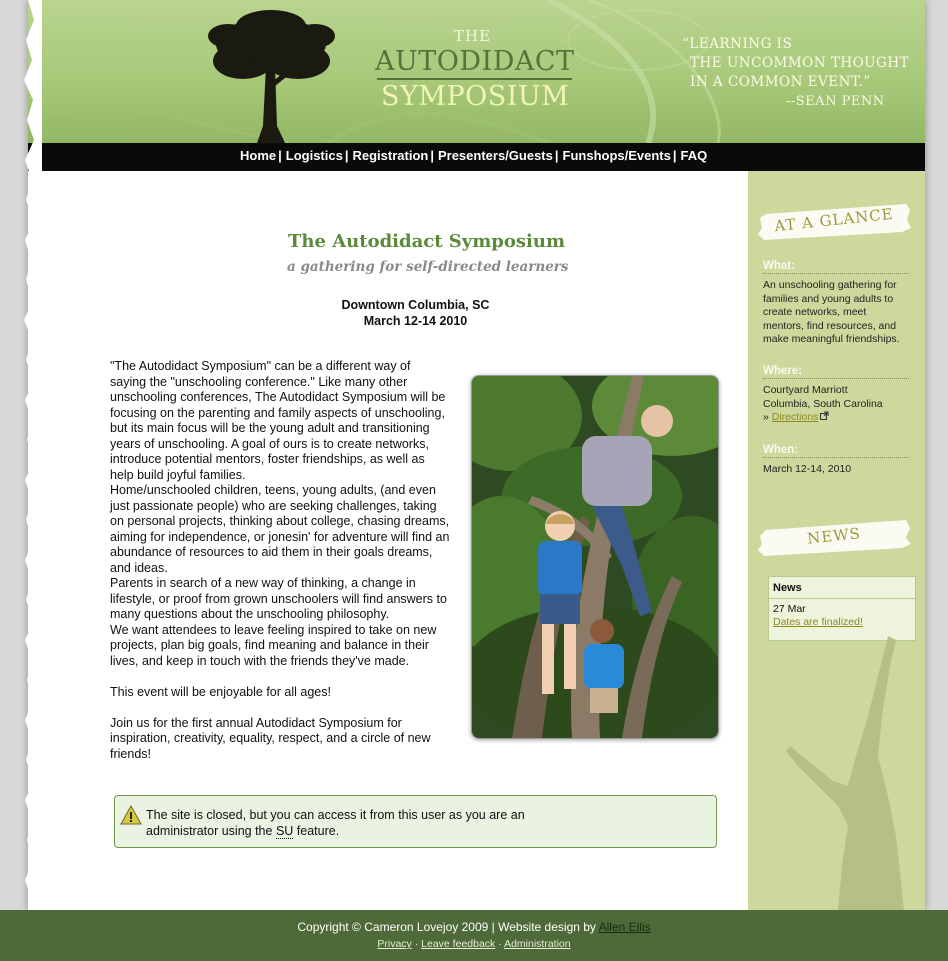 Image resolution: width=948 pixels, height=961 pixels. I want to click on family-tree-photo, so click(595, 557).